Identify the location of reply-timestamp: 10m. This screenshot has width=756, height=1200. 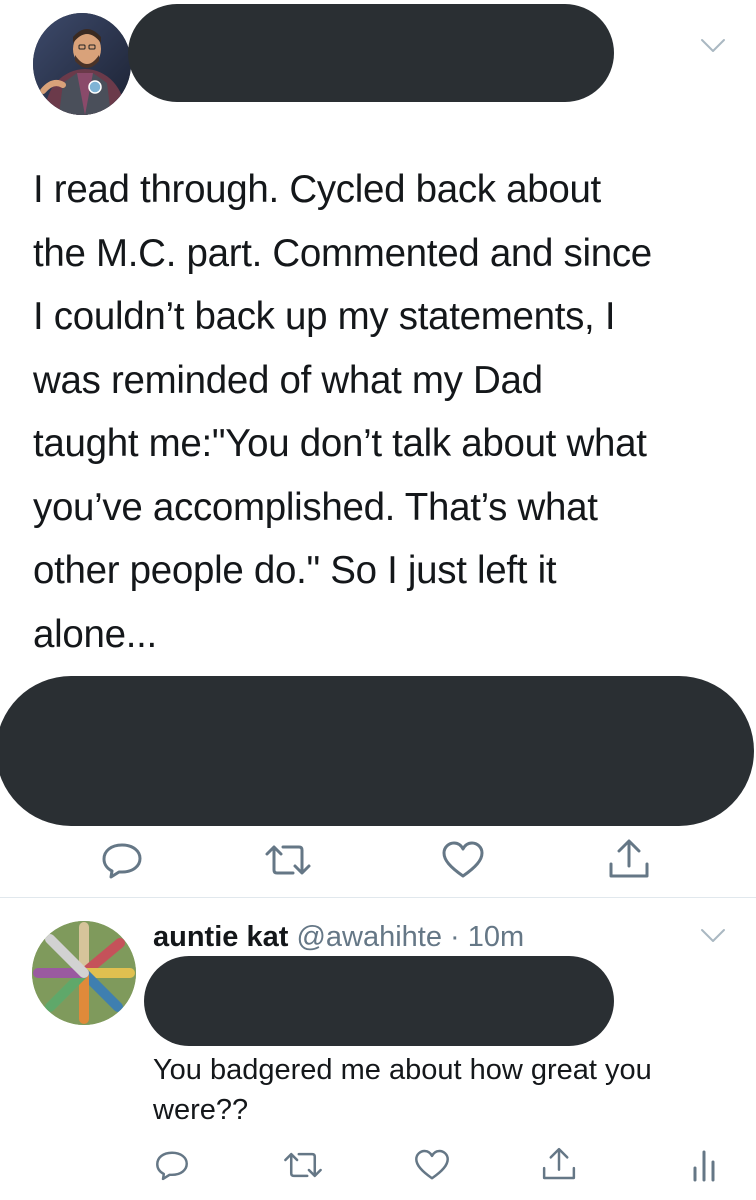
(496, 937).